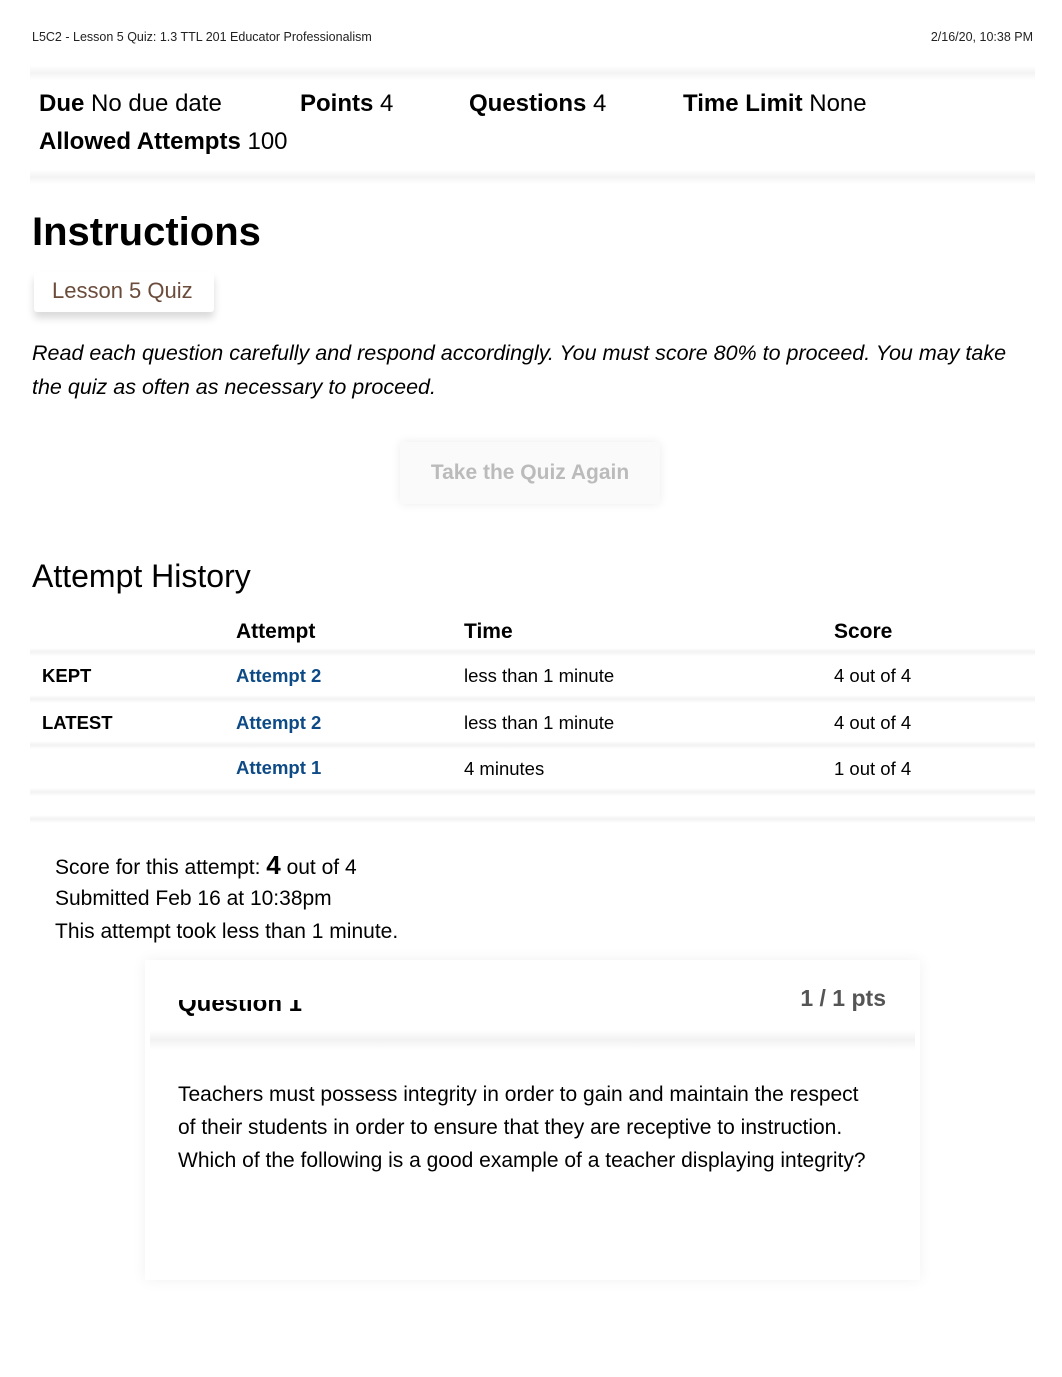 This screenshot has height=1377, width=1062. What do you see at coordinates (67, 675) in the screenshot?
I see `row-label: KEPT` at bounding box center [67, 675].